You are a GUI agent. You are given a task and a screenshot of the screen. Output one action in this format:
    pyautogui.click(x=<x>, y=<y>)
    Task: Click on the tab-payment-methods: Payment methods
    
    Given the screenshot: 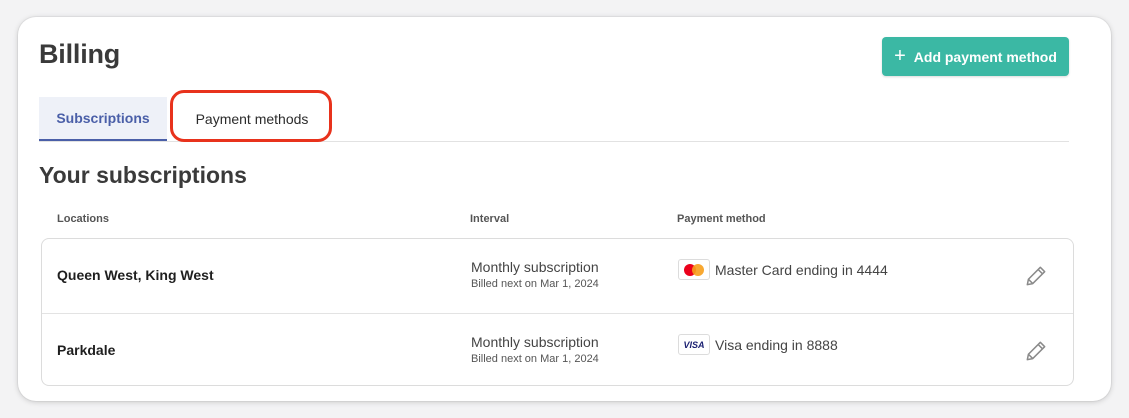 What is the action you would take?
    pyautogui.click(x=252, y=119)
    